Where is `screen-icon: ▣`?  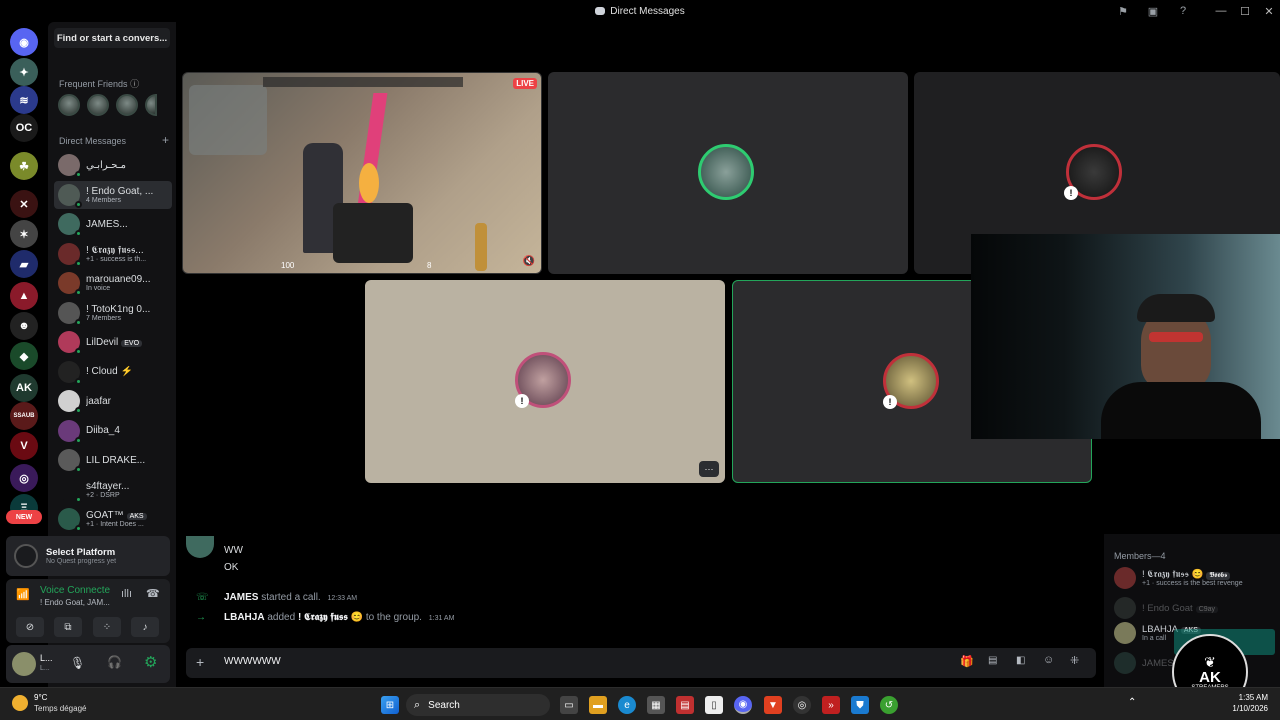
screen-icon: ▣ is located at coordinates (1153, 11).